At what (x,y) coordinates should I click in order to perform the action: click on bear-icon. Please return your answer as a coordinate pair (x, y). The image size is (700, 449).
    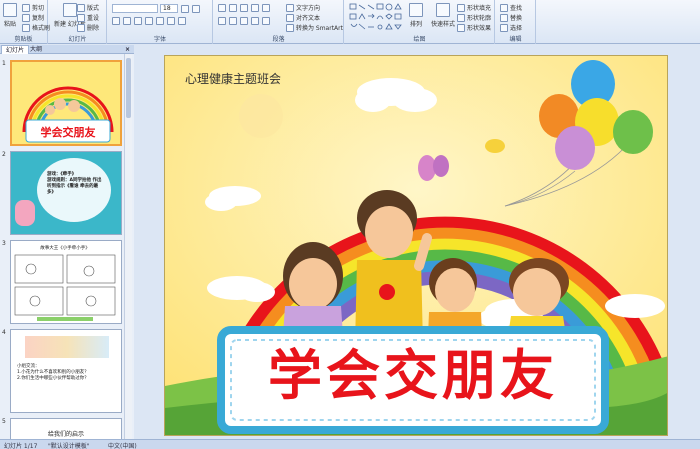
    Looking at the image, I should click on (25, 213).